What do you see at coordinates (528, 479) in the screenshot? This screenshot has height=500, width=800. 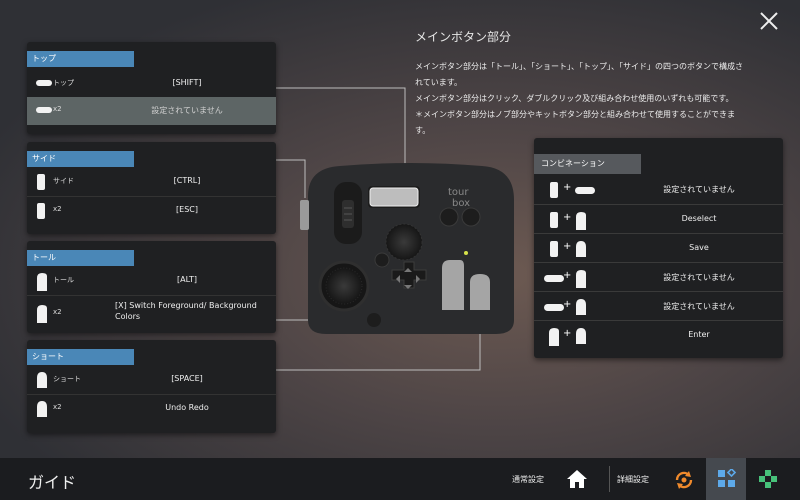 I see `normal-settings-label: 通常設定` at bounding box center [528, 479].